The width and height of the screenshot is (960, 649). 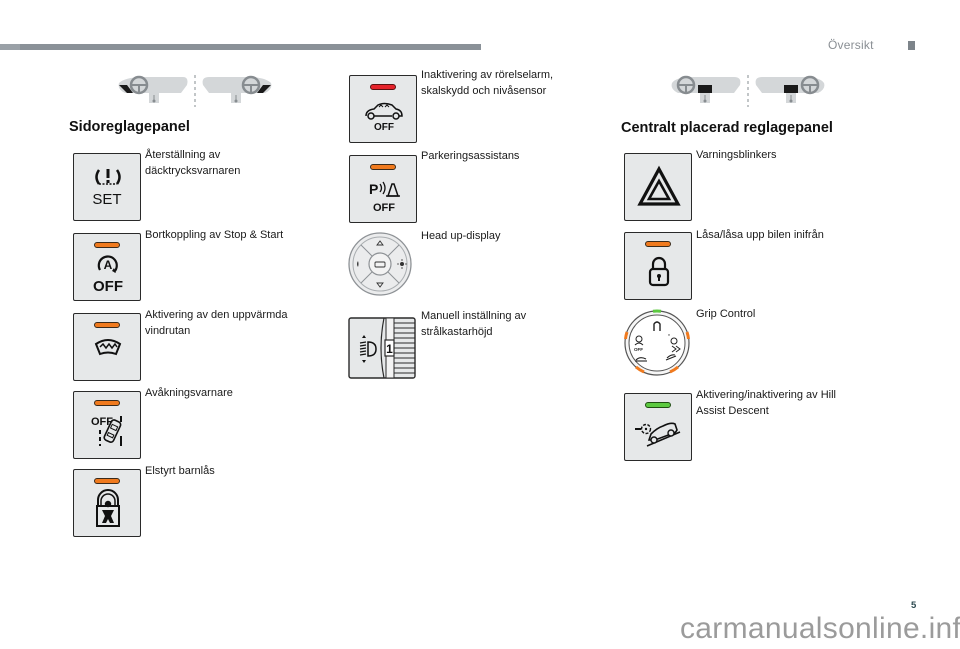 I want to click on svg-text: 1, so click(x=389, y=349).